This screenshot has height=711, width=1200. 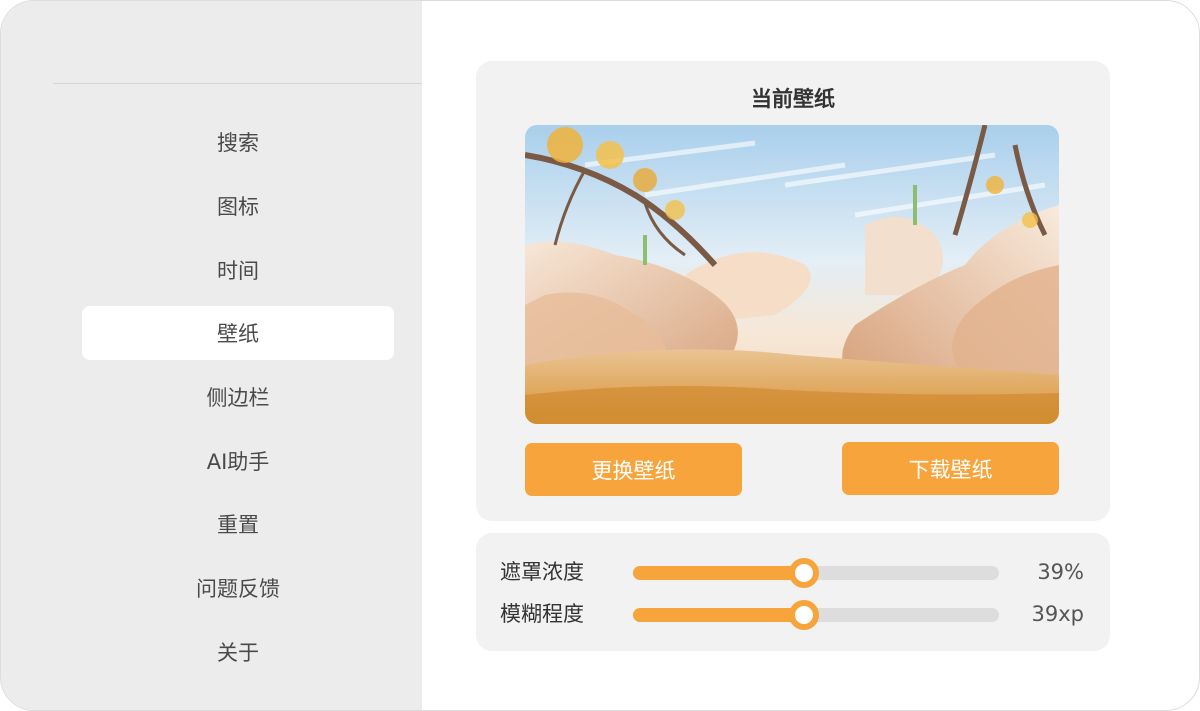 I want to click on sidebar-item-feedback: 问题反馈, so click(x=238, y=588).